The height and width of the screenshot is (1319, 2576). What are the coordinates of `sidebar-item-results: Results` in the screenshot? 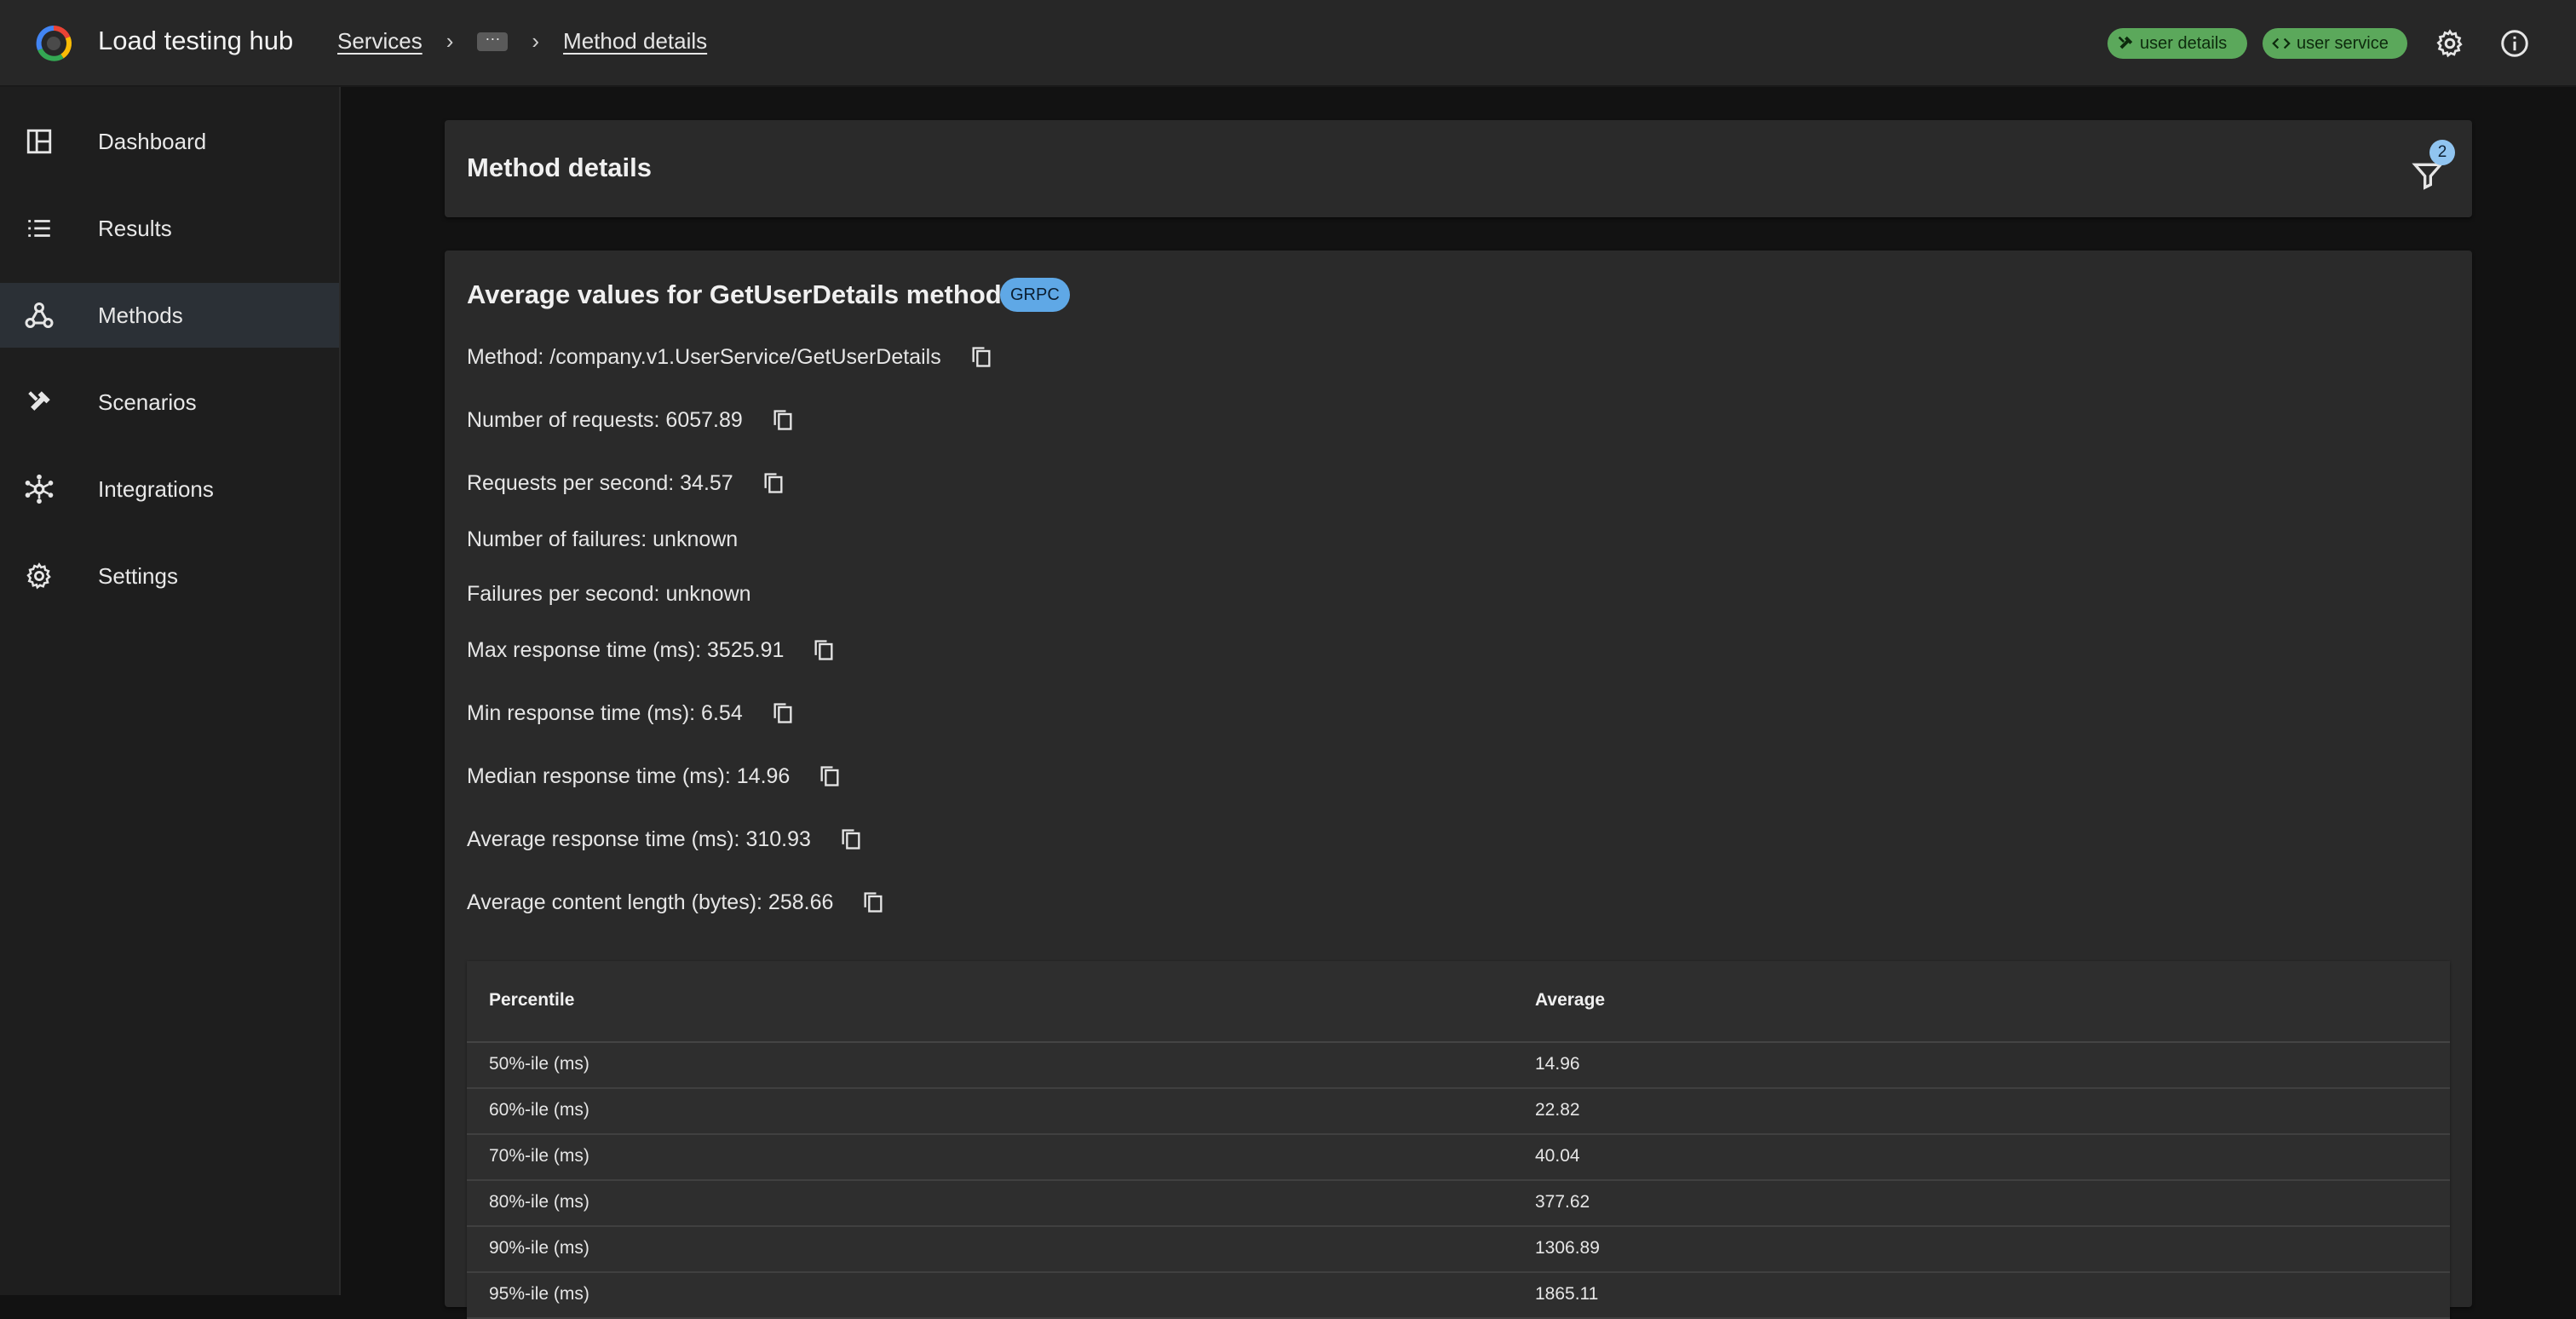 It's located at (170, 229).